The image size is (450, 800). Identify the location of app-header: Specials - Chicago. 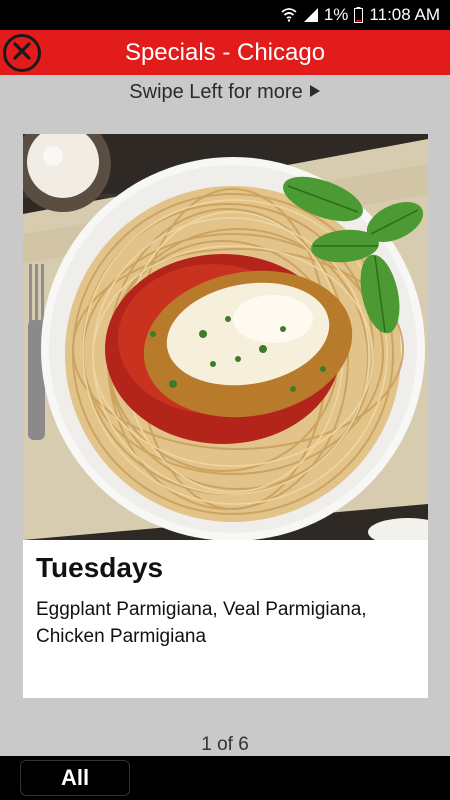
(225, 52).